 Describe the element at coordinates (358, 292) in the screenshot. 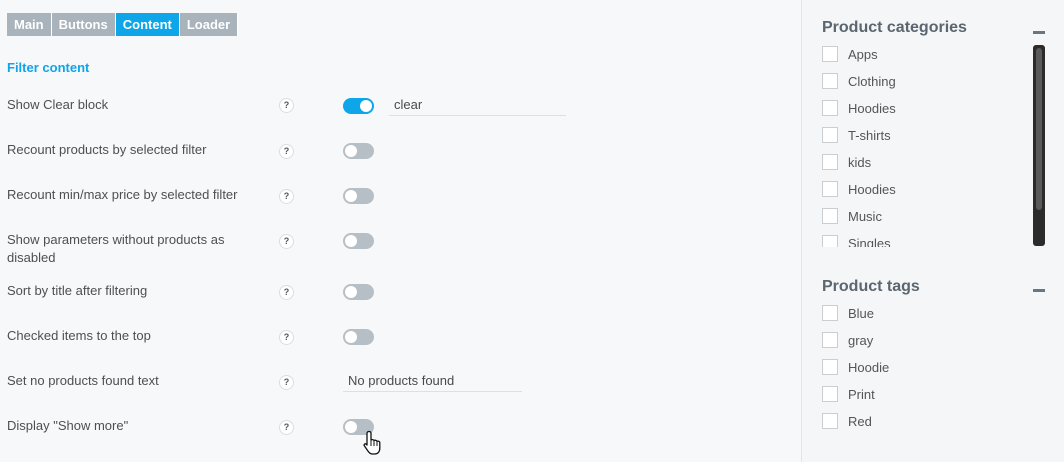

I see `sort-by-title-toggle` at that location.